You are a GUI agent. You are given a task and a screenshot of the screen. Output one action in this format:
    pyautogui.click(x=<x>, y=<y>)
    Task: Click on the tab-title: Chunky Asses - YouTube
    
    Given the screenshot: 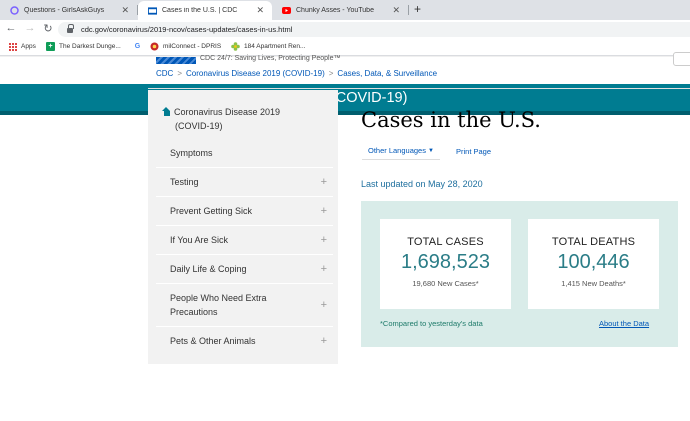 What is the action you would take?
    pyautogui.click(x=335, y=10)
    